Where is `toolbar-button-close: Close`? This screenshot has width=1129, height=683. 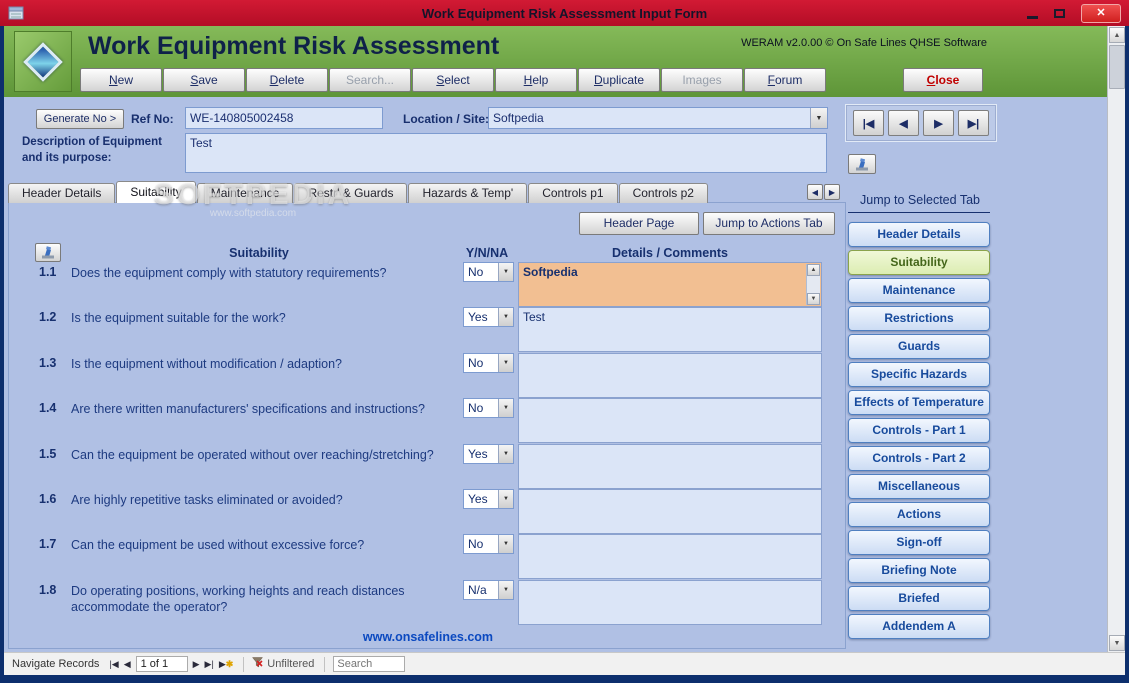 toolbar-button-close: Close is located at coordinates (943, 80).